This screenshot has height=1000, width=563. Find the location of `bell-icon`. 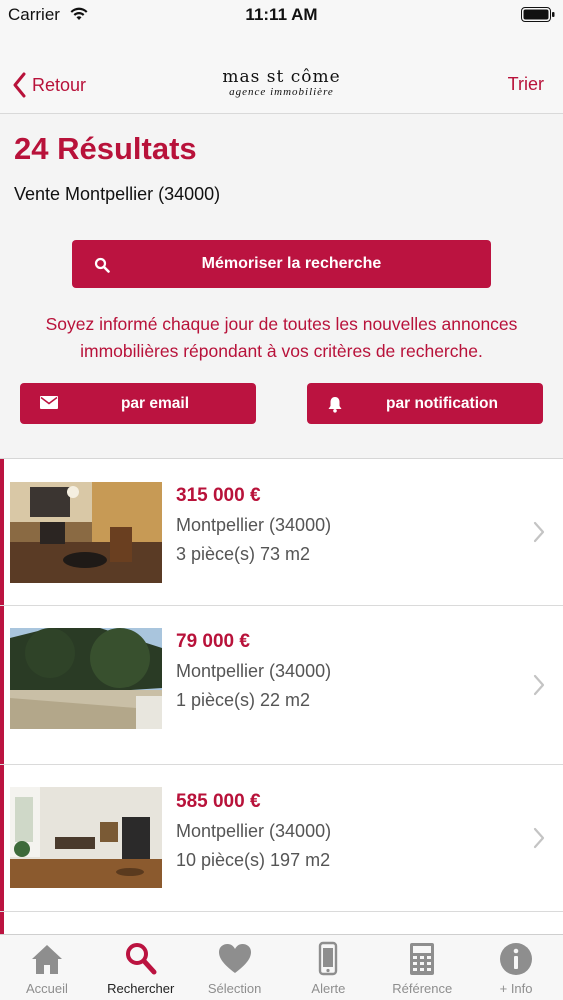

bell-icon is located at coordinates (335, 405).